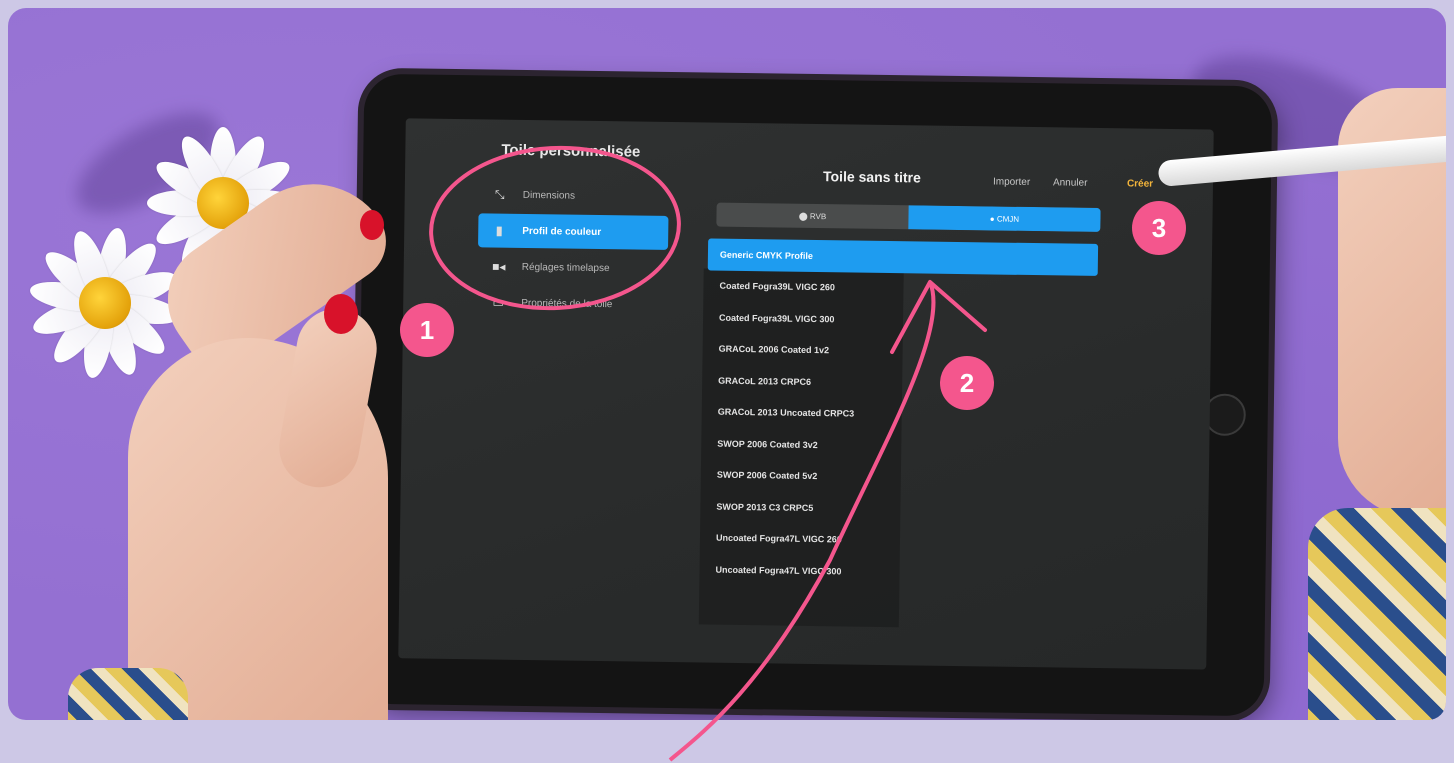 This screenshot has height=763, width=1454. I want to click on arrow-head, so click(938, 317).